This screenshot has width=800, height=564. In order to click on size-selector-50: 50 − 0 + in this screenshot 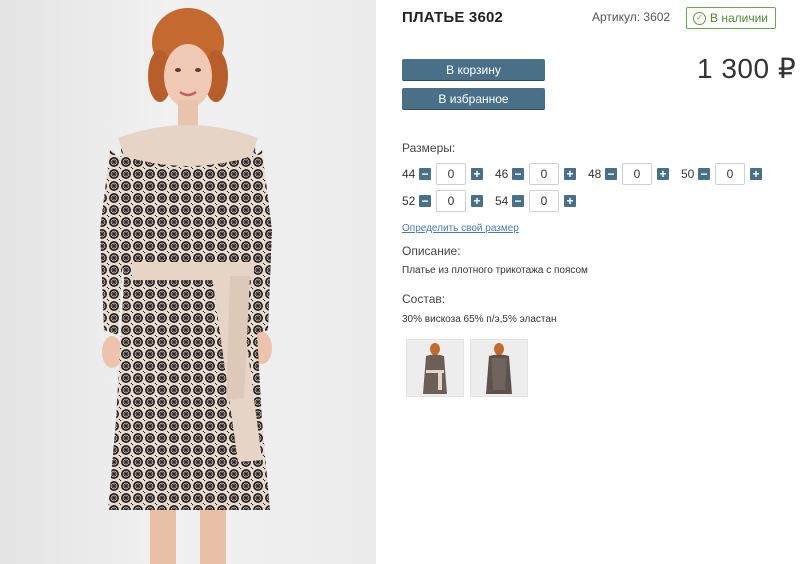, I will do `click(721, 174)`.